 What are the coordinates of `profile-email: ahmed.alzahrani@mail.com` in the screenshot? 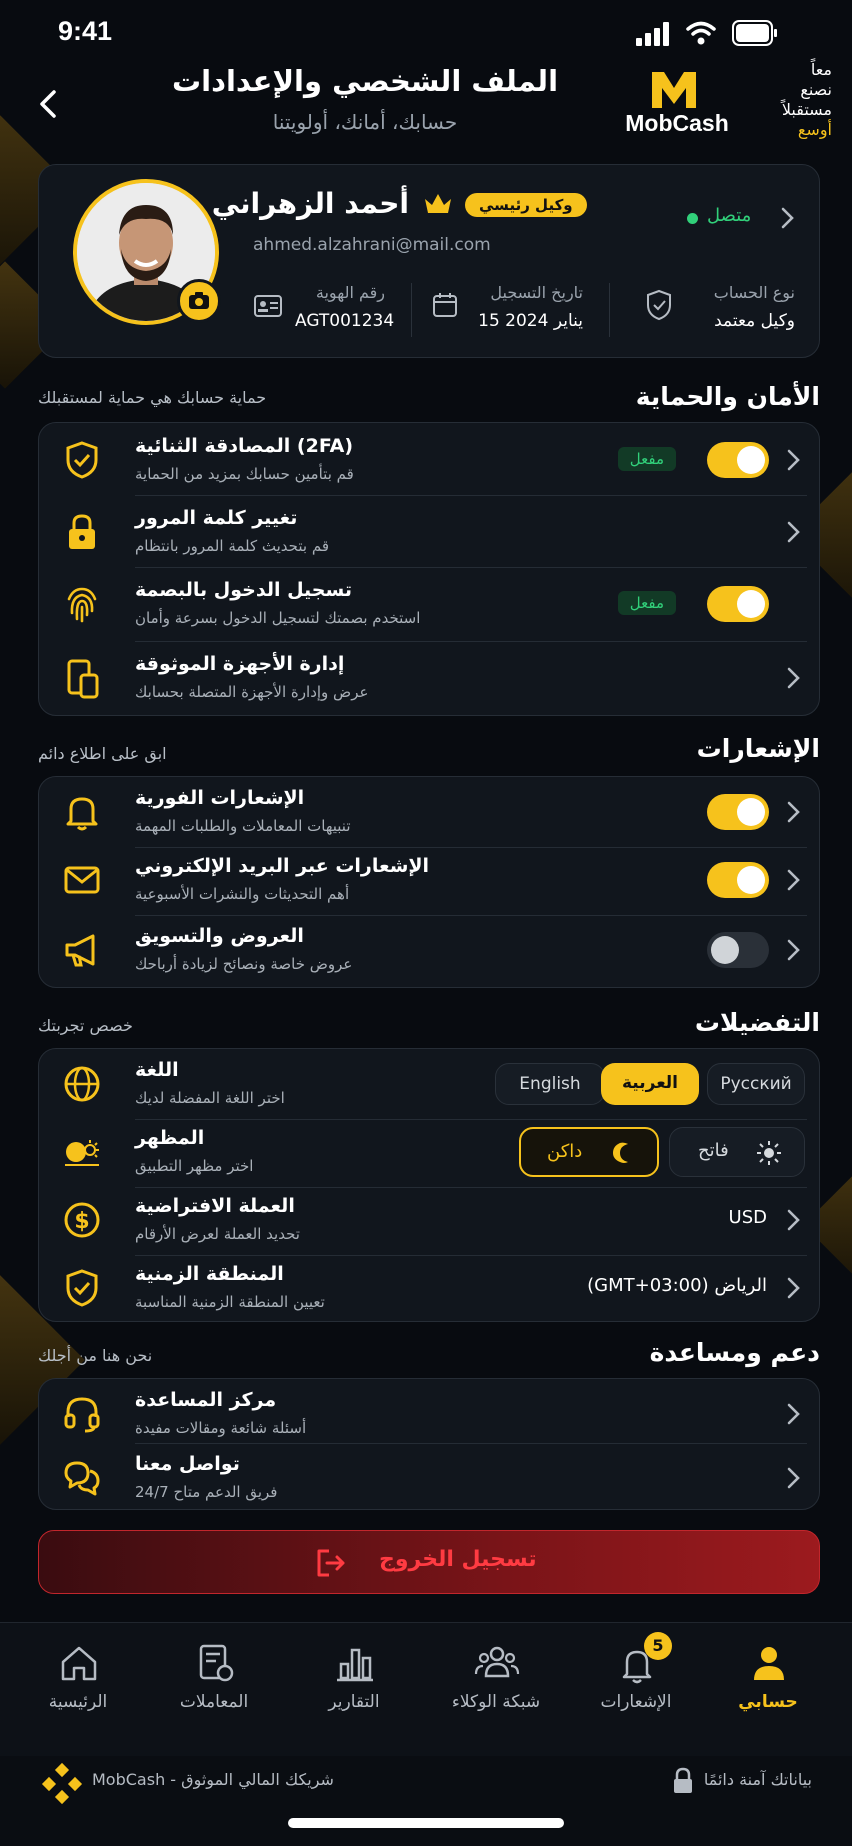 It's located at (372, 245).